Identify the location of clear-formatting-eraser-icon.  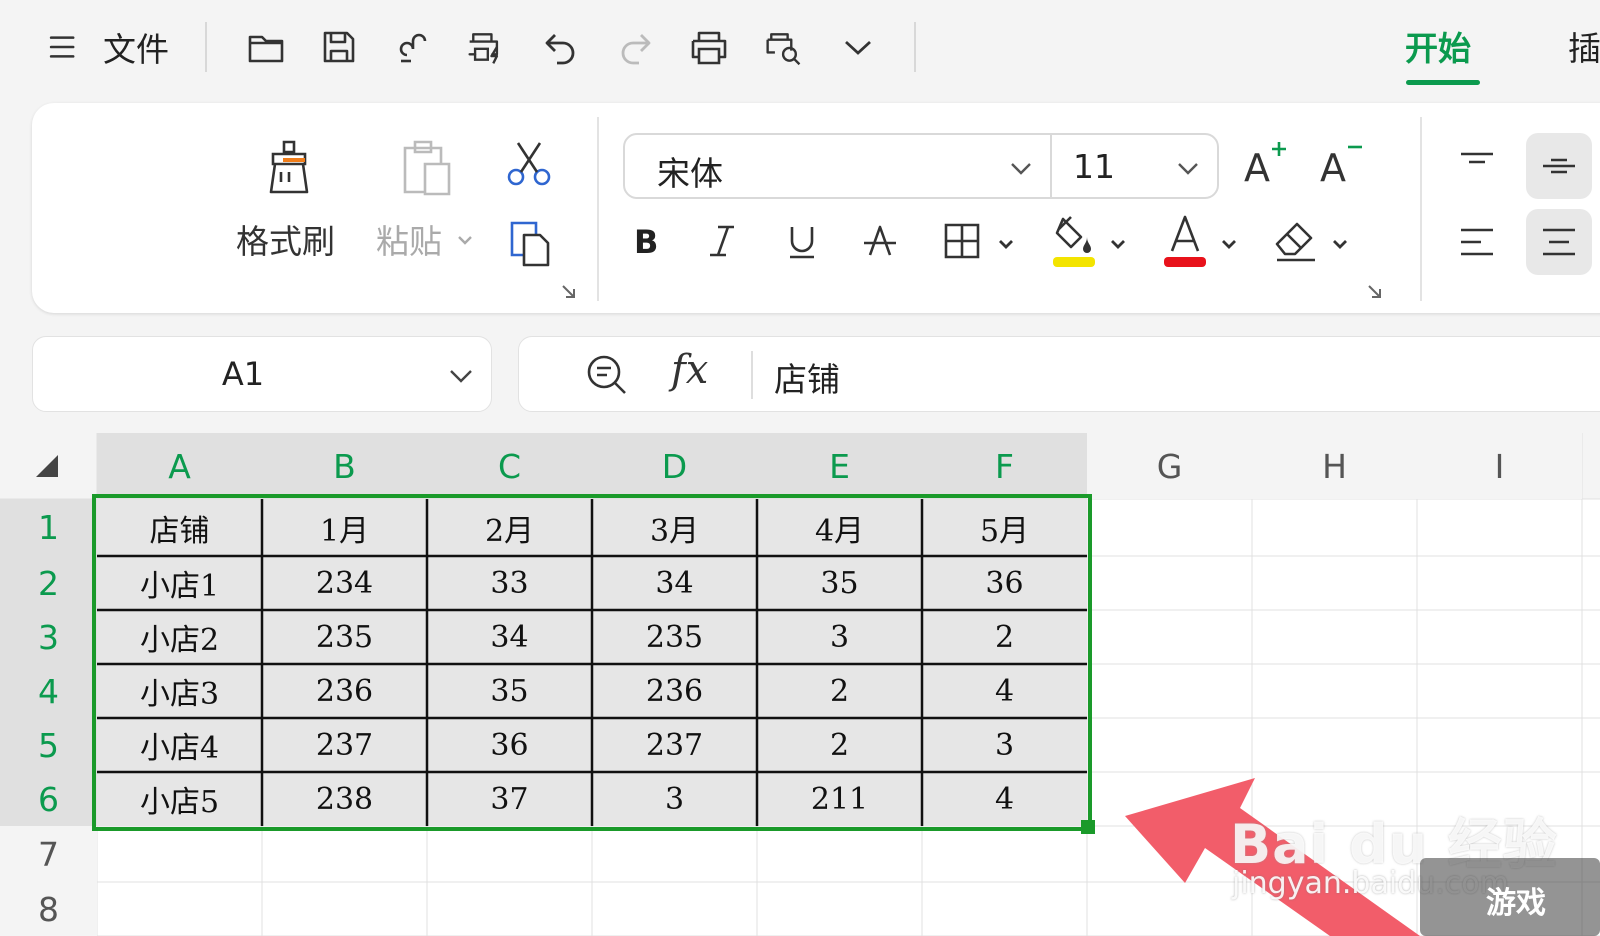
(1296, 241).